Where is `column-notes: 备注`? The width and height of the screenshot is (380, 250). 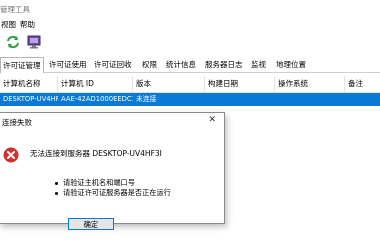 column-notes: 备注 is located at coordinates (362, 84).